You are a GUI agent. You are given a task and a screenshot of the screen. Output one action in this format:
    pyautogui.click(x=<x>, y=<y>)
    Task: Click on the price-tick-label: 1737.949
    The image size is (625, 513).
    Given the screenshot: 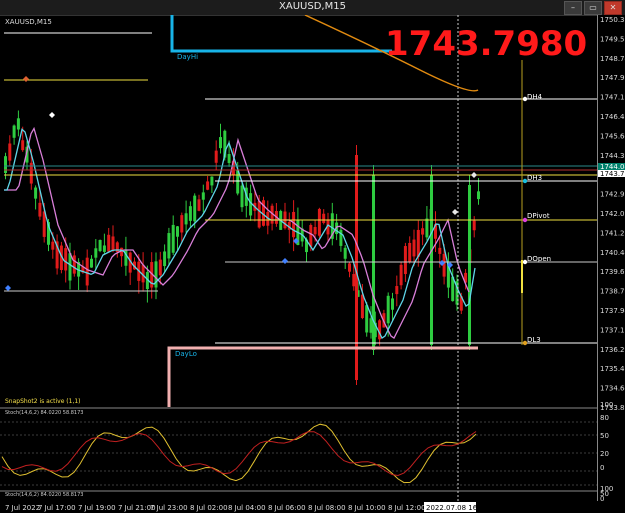 What is the action you would take?
    pyautogui.click(x=612, y=311)
    